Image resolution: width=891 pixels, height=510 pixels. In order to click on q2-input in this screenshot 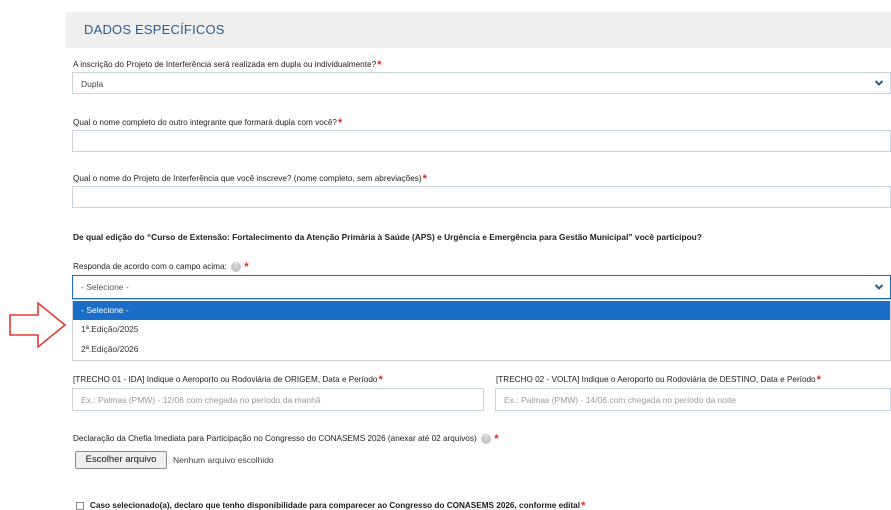, I will do `click(481, 141)`.